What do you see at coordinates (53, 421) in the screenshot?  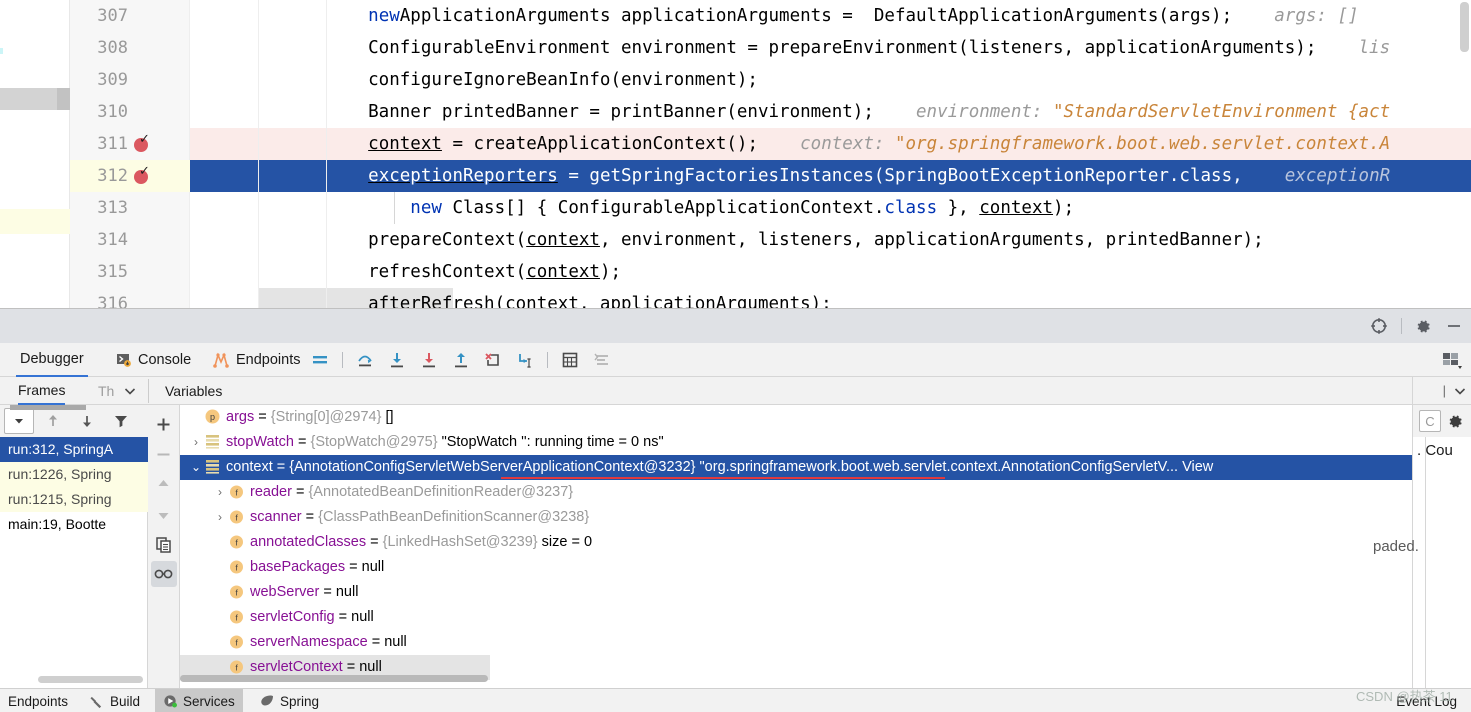 I see `frame-up-button` at bounding box center [53, 421].